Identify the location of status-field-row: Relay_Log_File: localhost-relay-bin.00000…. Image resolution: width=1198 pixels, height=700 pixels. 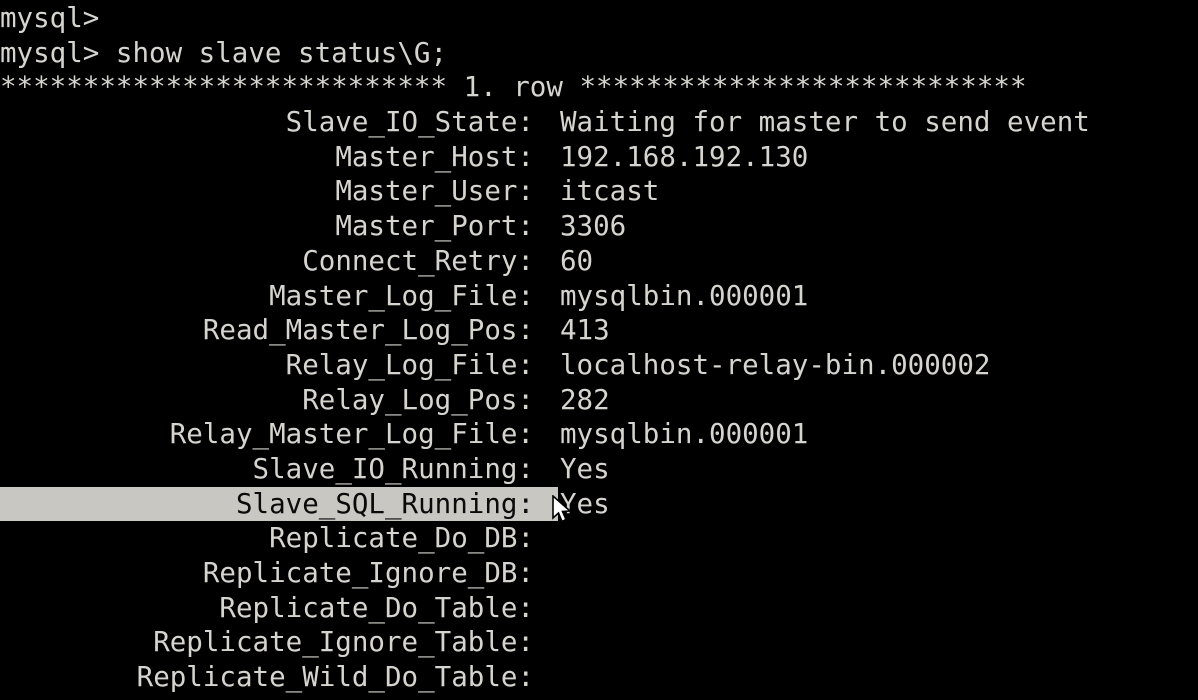
(599, 365).